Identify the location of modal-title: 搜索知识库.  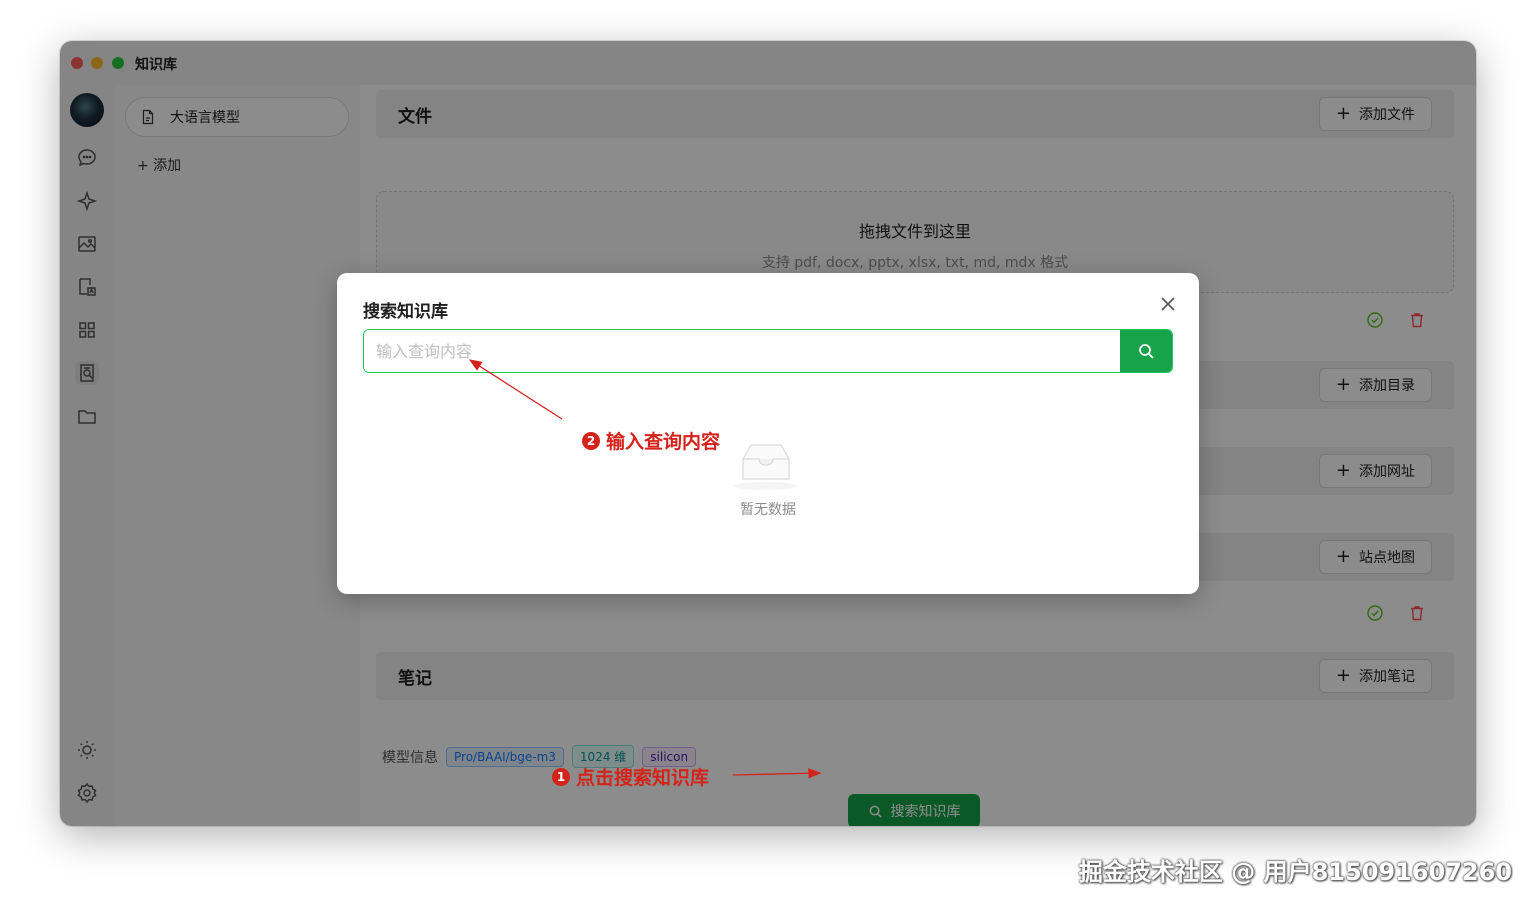
(405, 312).